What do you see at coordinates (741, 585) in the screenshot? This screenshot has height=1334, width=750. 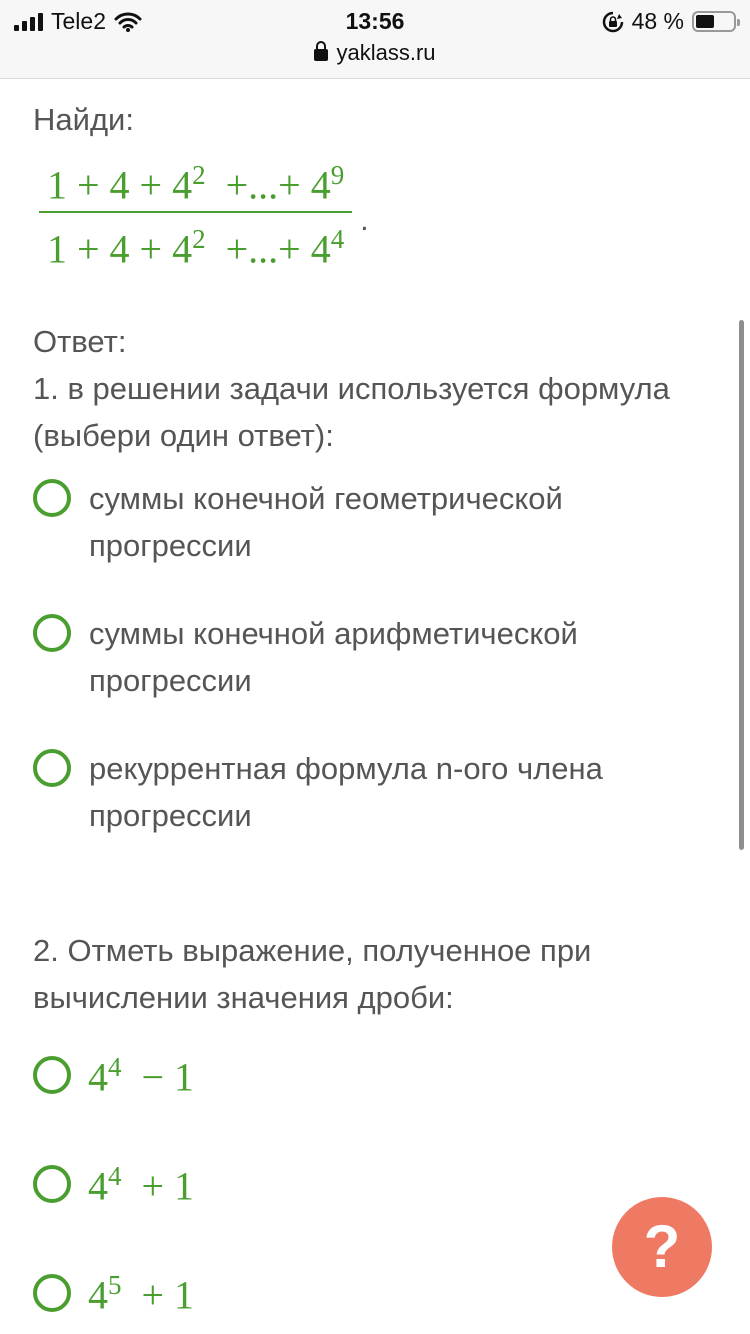 I see `scrollbar` at bounding box center [741, 585].